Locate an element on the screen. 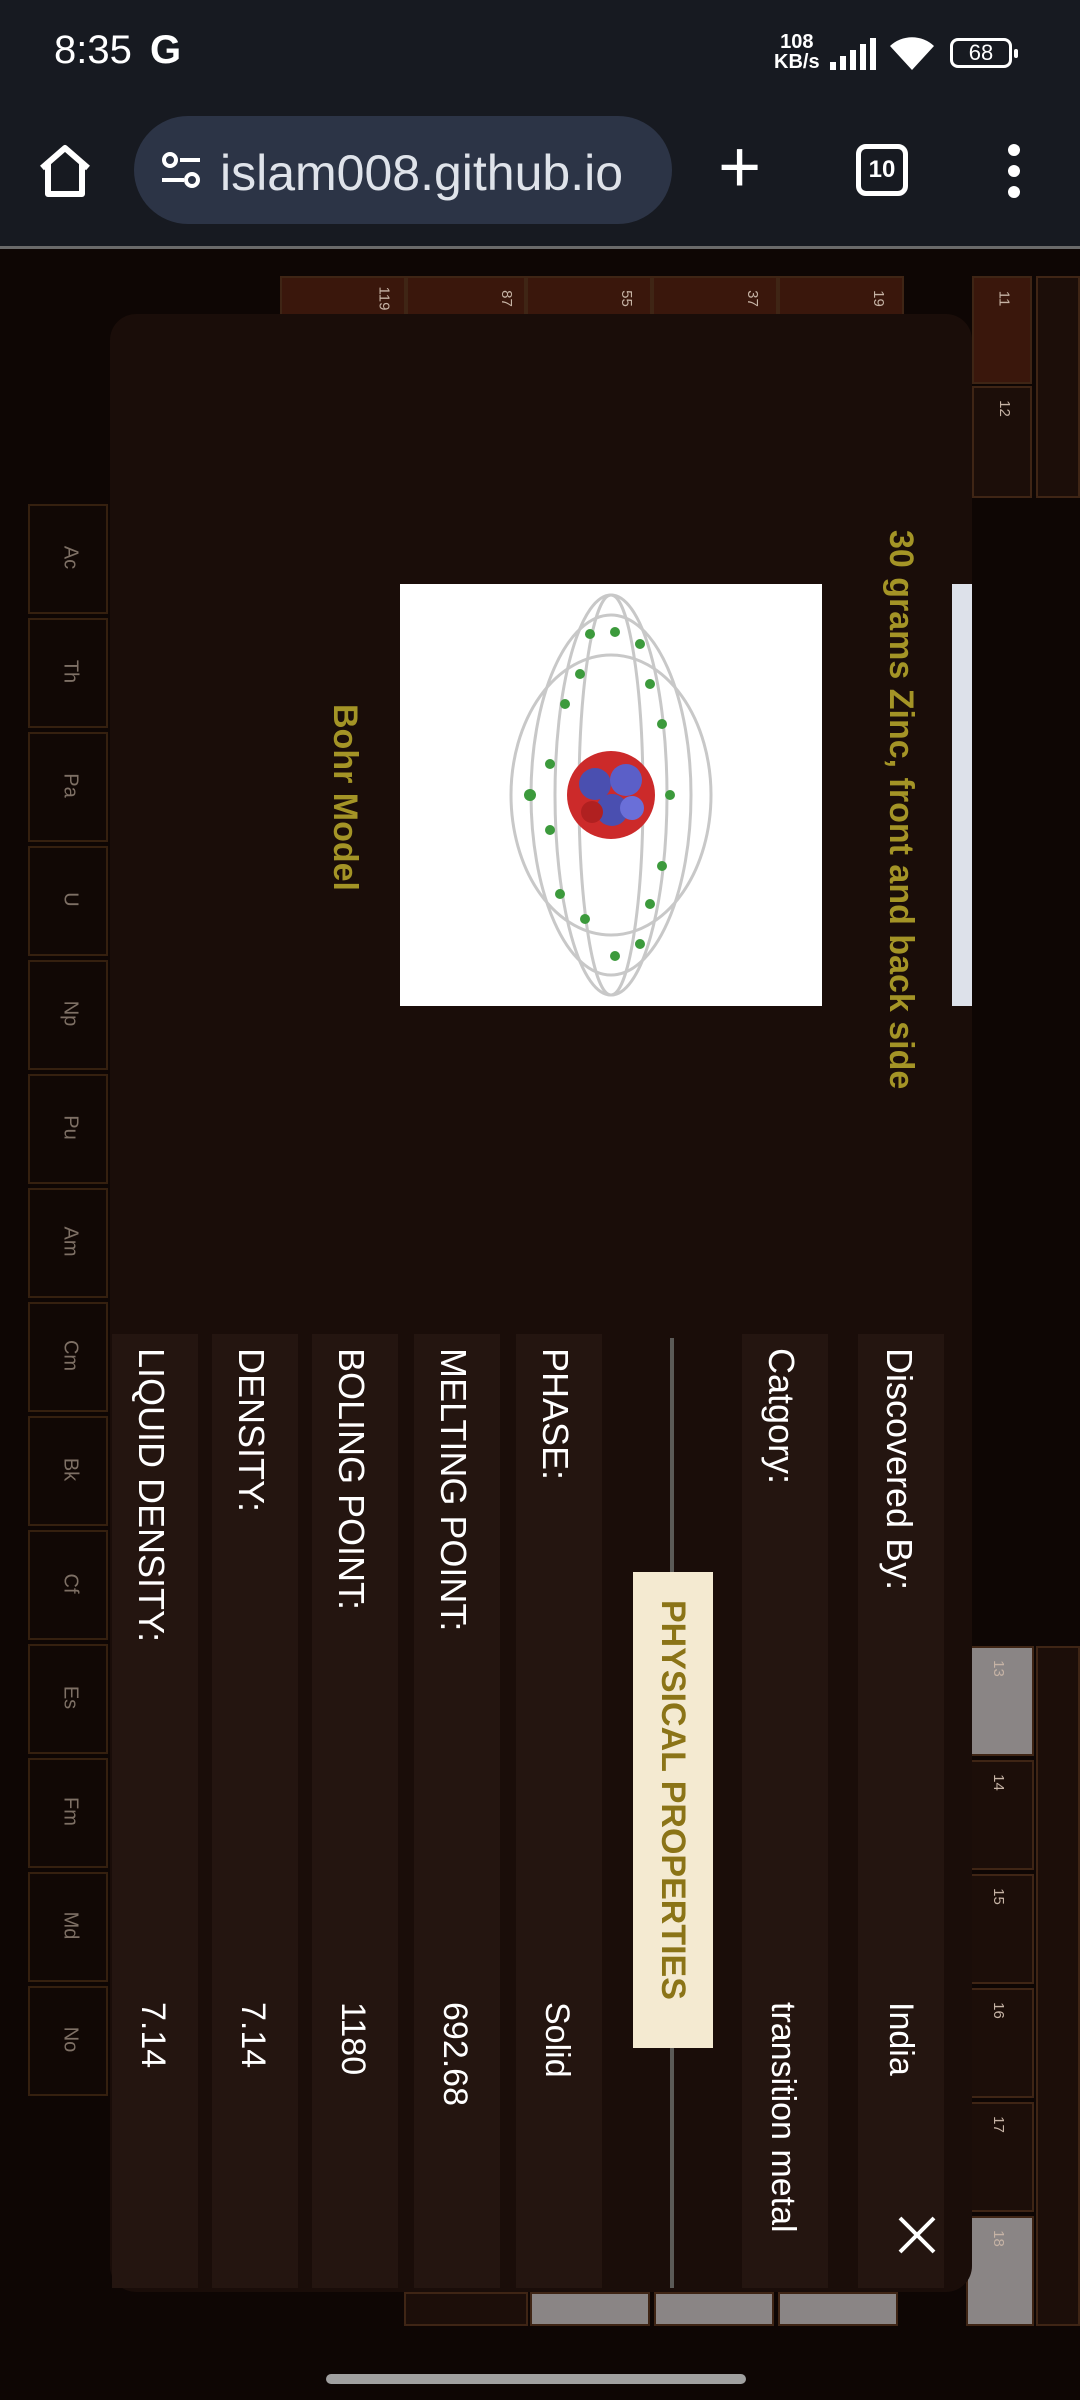 The width and height of the screenshot is (1080, 2400). element-cell-no: No is located at coordinates (68, 2041).